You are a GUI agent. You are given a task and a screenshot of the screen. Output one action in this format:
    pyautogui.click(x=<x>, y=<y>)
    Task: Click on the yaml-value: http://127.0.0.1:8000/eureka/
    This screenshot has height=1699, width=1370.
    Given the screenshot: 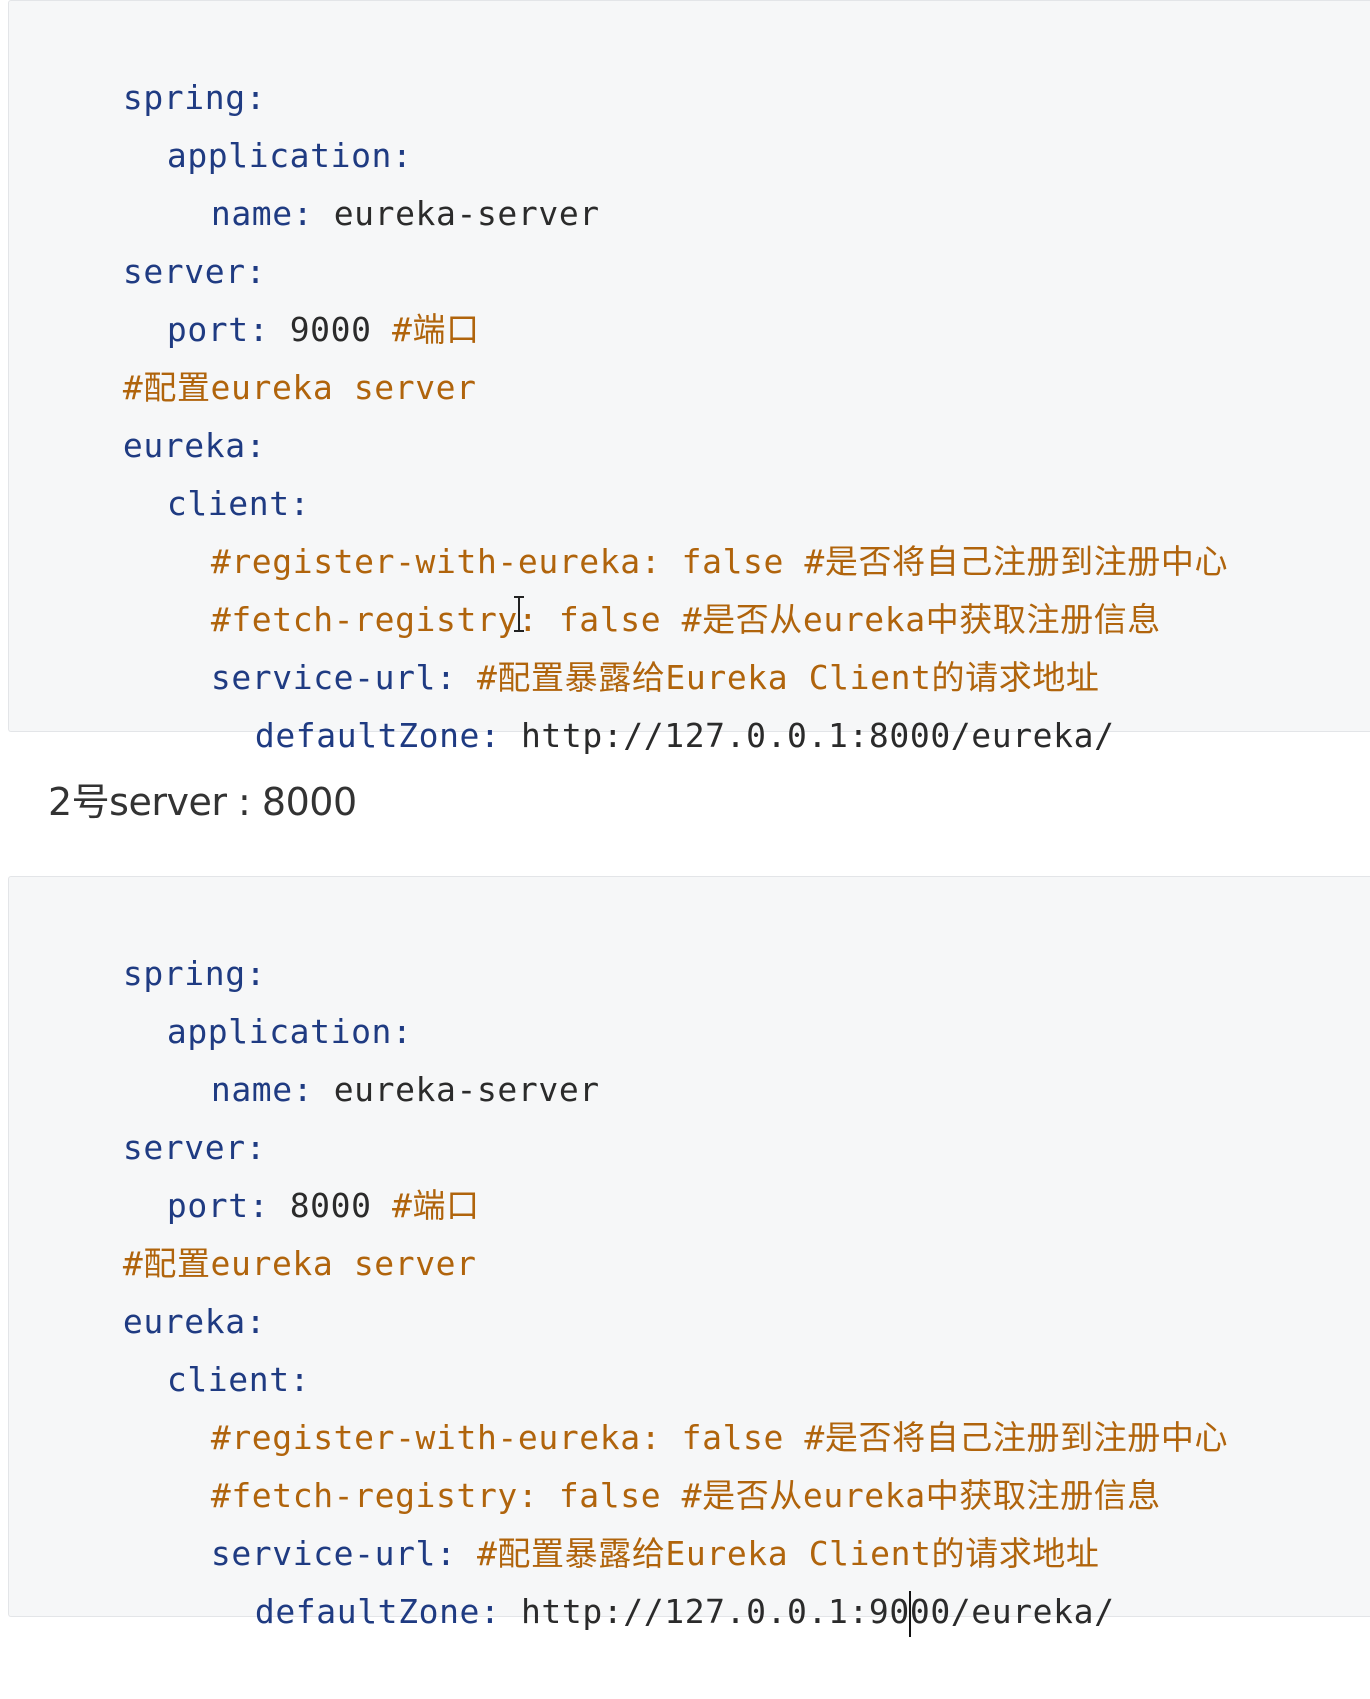 What is the action you would take?
    pyautogui.click(x=817, y=735)
    